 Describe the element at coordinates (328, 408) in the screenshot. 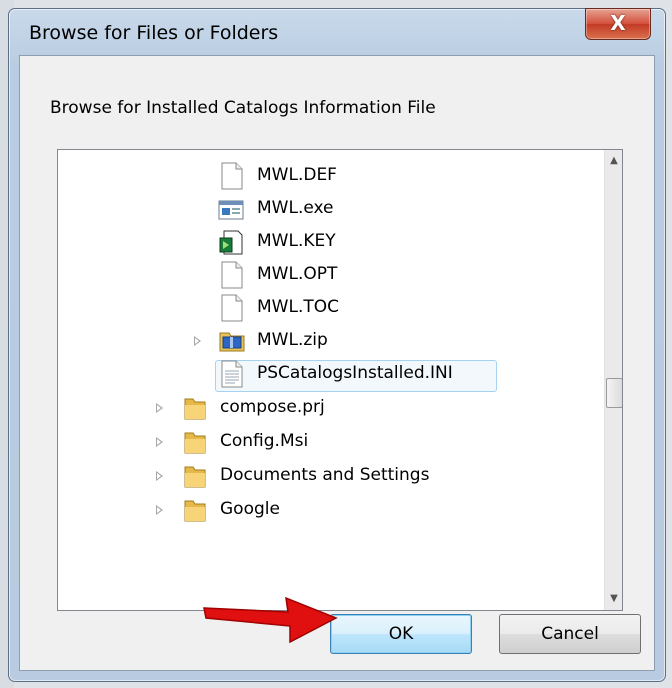

I see `tree-item: compose.prj` at that location.